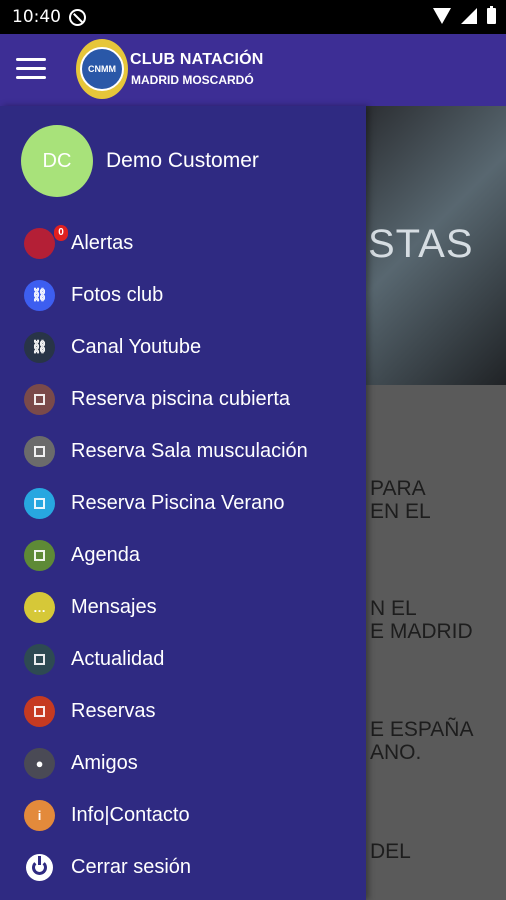 Image resolution: width=506 pixels, height=900 pixels. Describe the element at coordinates (393, 608) in the screenshot. I see `news-line: N EL` at that location.